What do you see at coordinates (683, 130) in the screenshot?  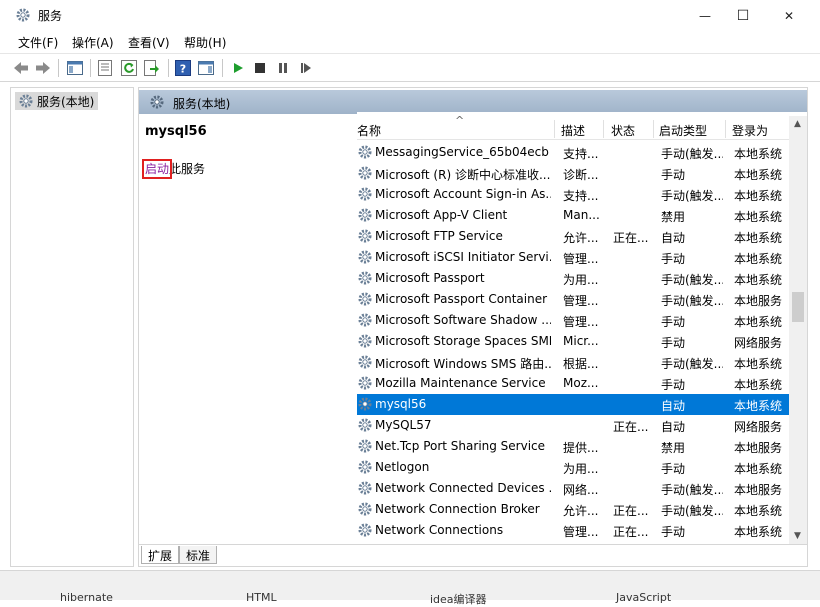 I see `column-header-startup-type: 启动类型` at bounding box center [683, 130].